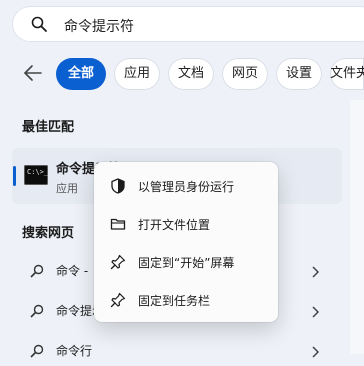 The height and width of the screenshot is (366, 364). I want to click on tab-all: 全部, so click(81, 74).